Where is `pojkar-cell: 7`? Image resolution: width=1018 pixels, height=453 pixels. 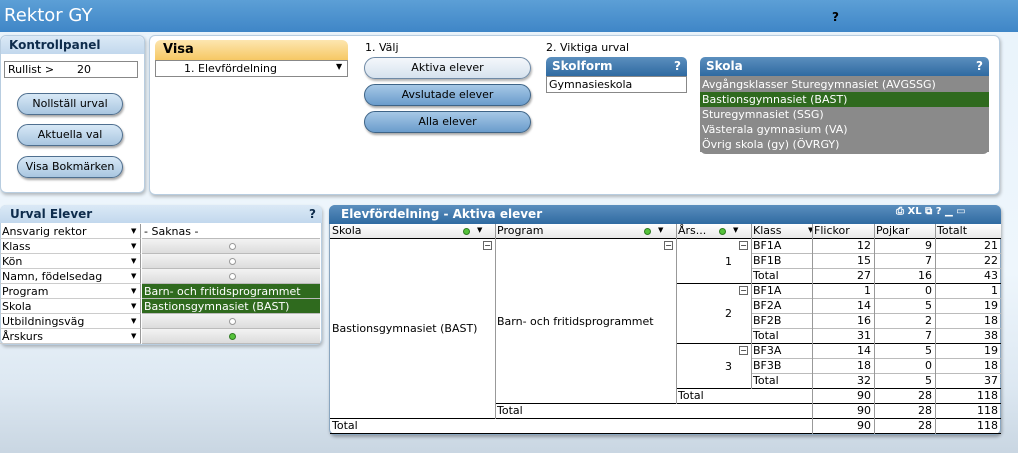
pojkar-cell: 7 is located at coordinates (928, 260).